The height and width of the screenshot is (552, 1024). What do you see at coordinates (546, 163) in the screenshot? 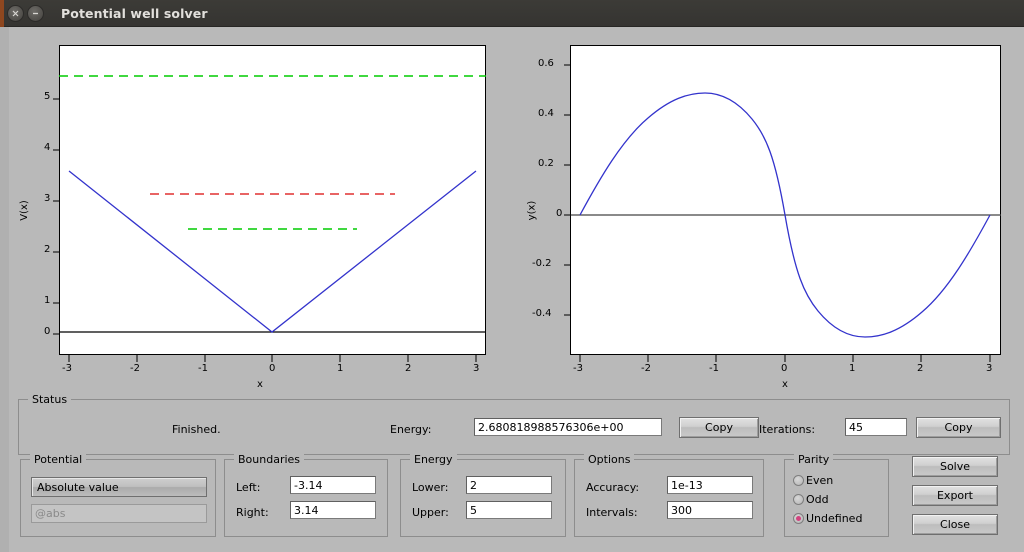
I see `wavefunction-ytick-0_2: 0.2` at bounding box center [546, 163].